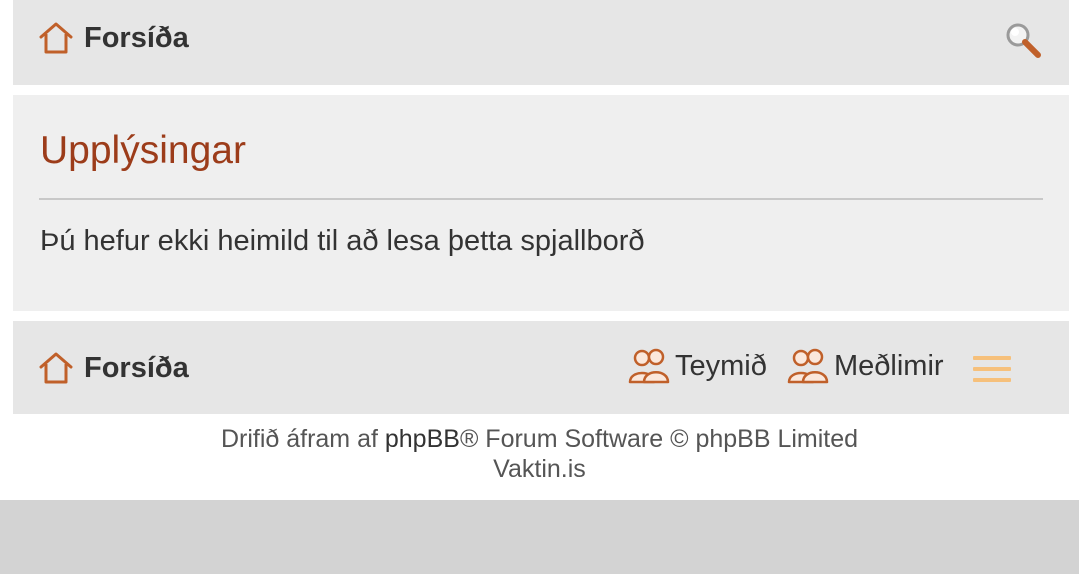 The image size is (1079, 574). I want to click on members-label: Meðlimir, so click(889, 365).